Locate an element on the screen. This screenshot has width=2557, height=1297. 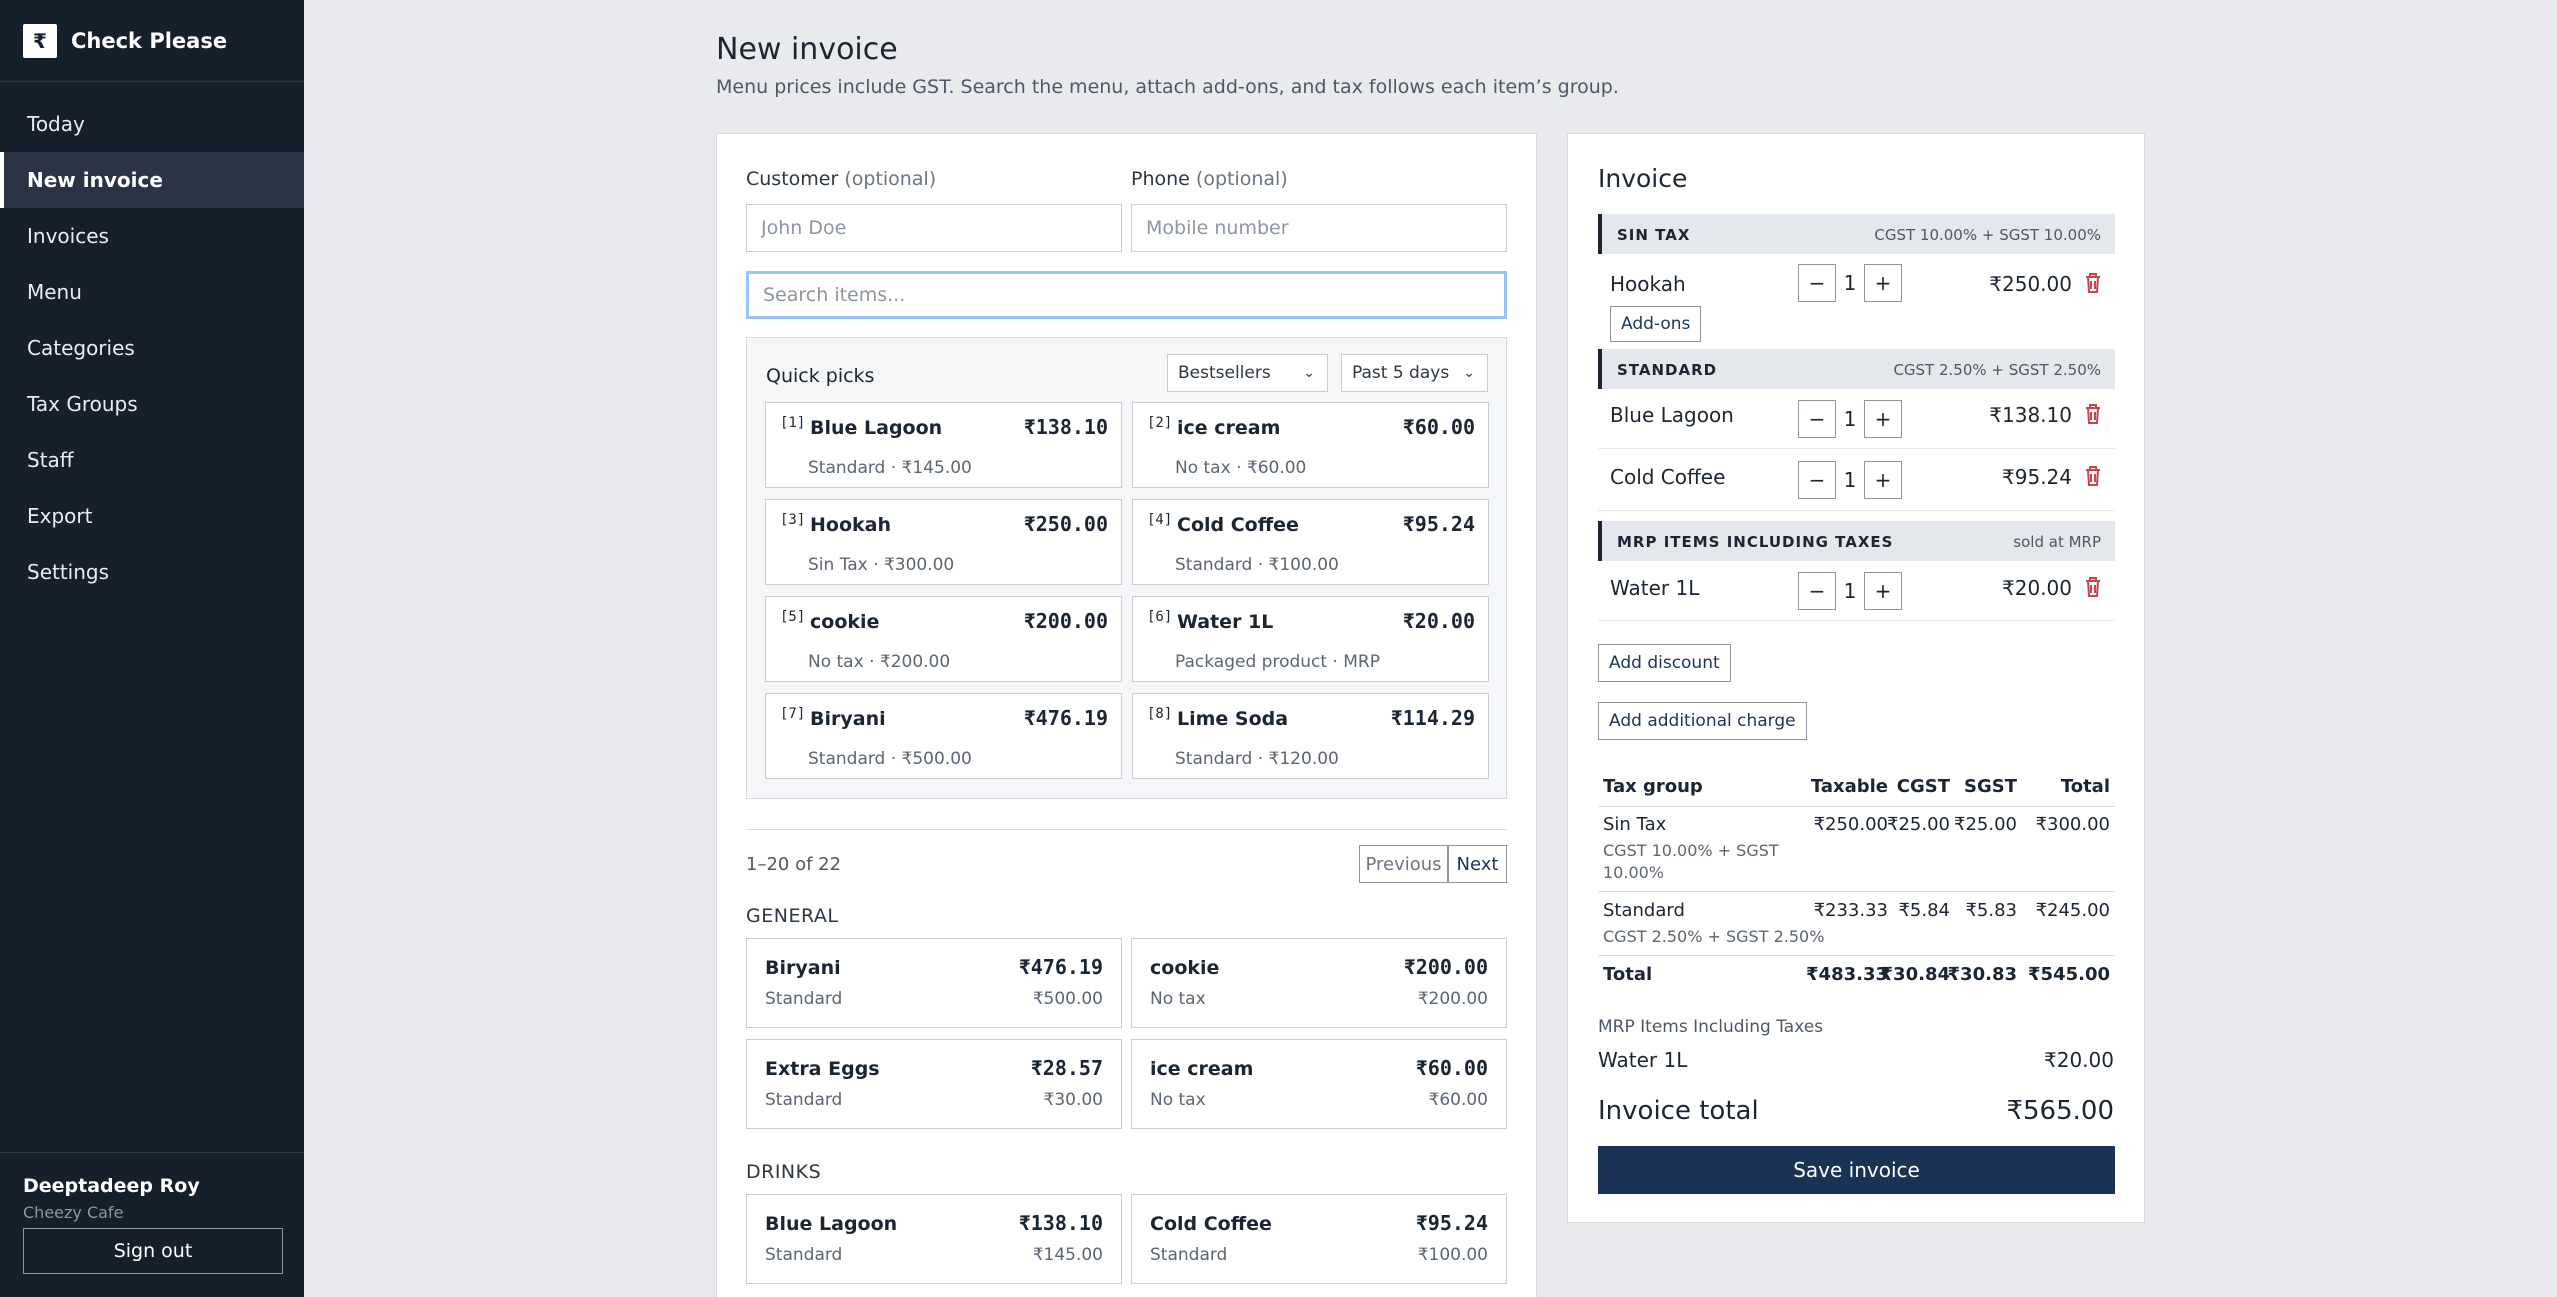
save-invoice-button: Save invoice is located at coordinates (1856, 1170).